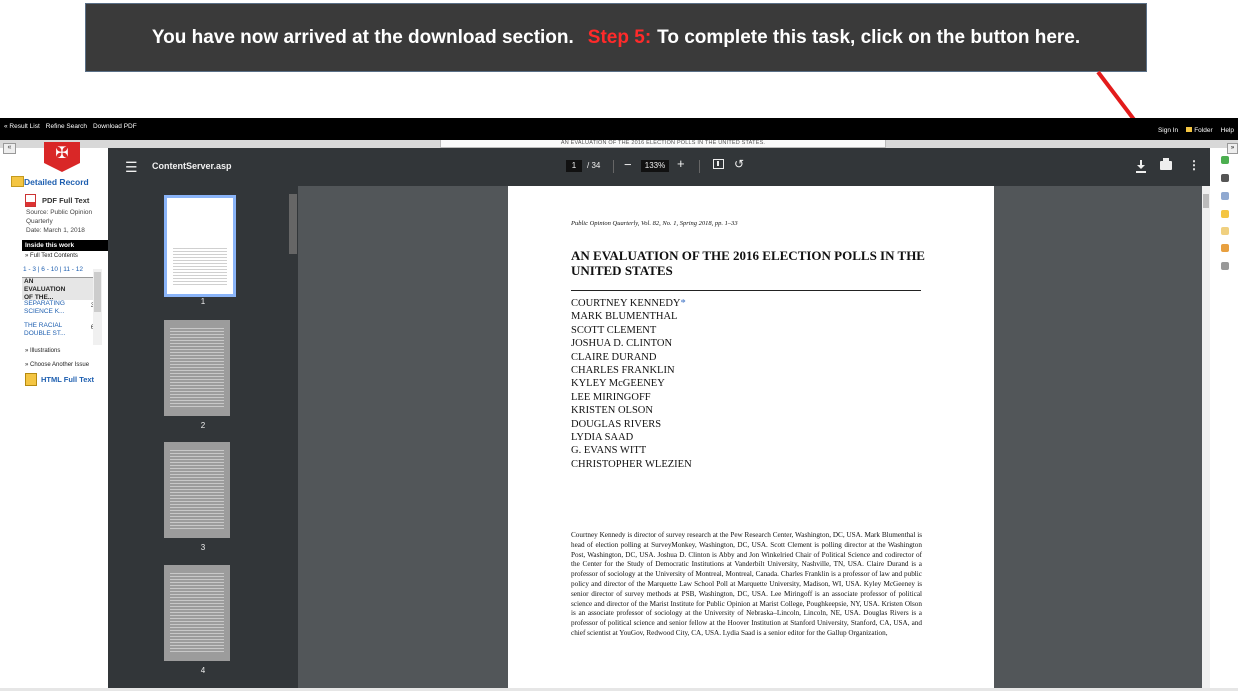 The image size is (1238, 691). I want to click on pdf-icon, so click(30, 200).